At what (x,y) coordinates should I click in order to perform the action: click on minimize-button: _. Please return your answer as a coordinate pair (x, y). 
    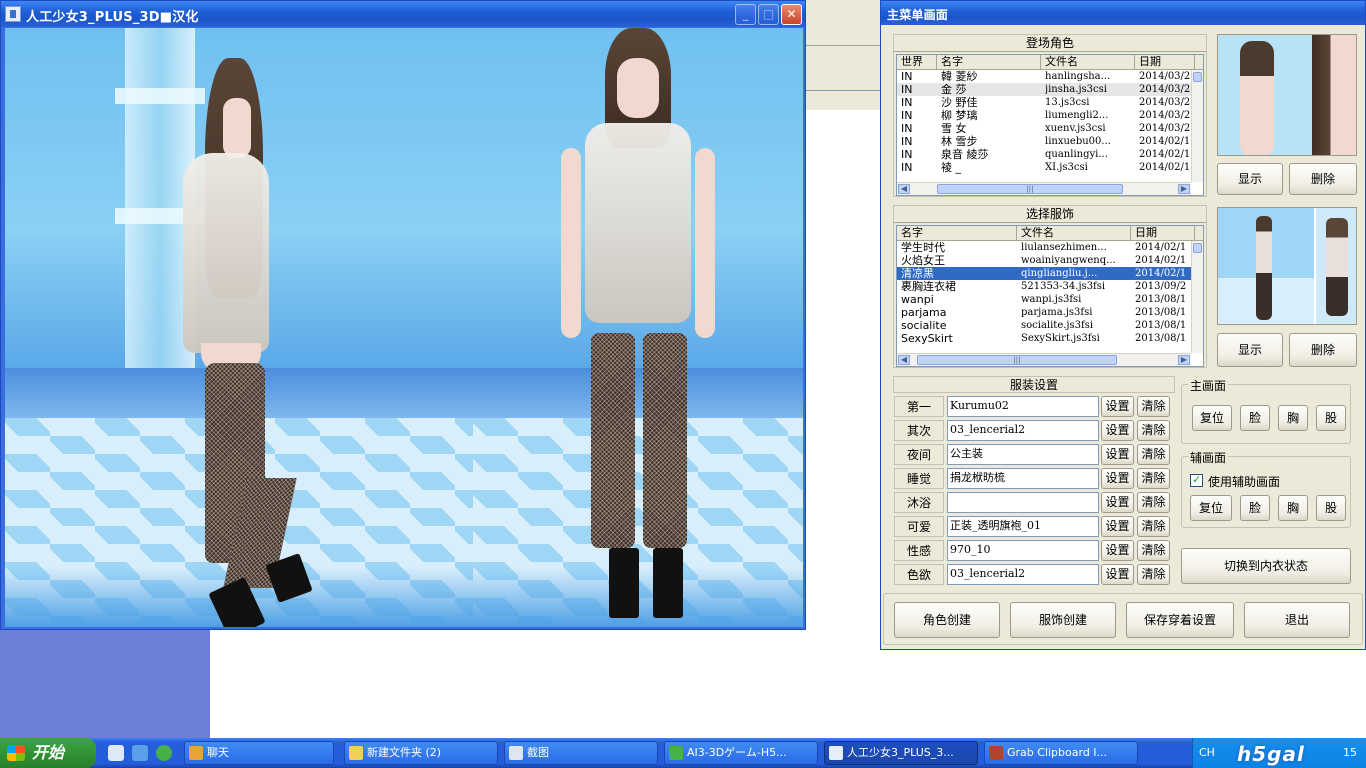
    Looking at the image, I should click on (745, 14).